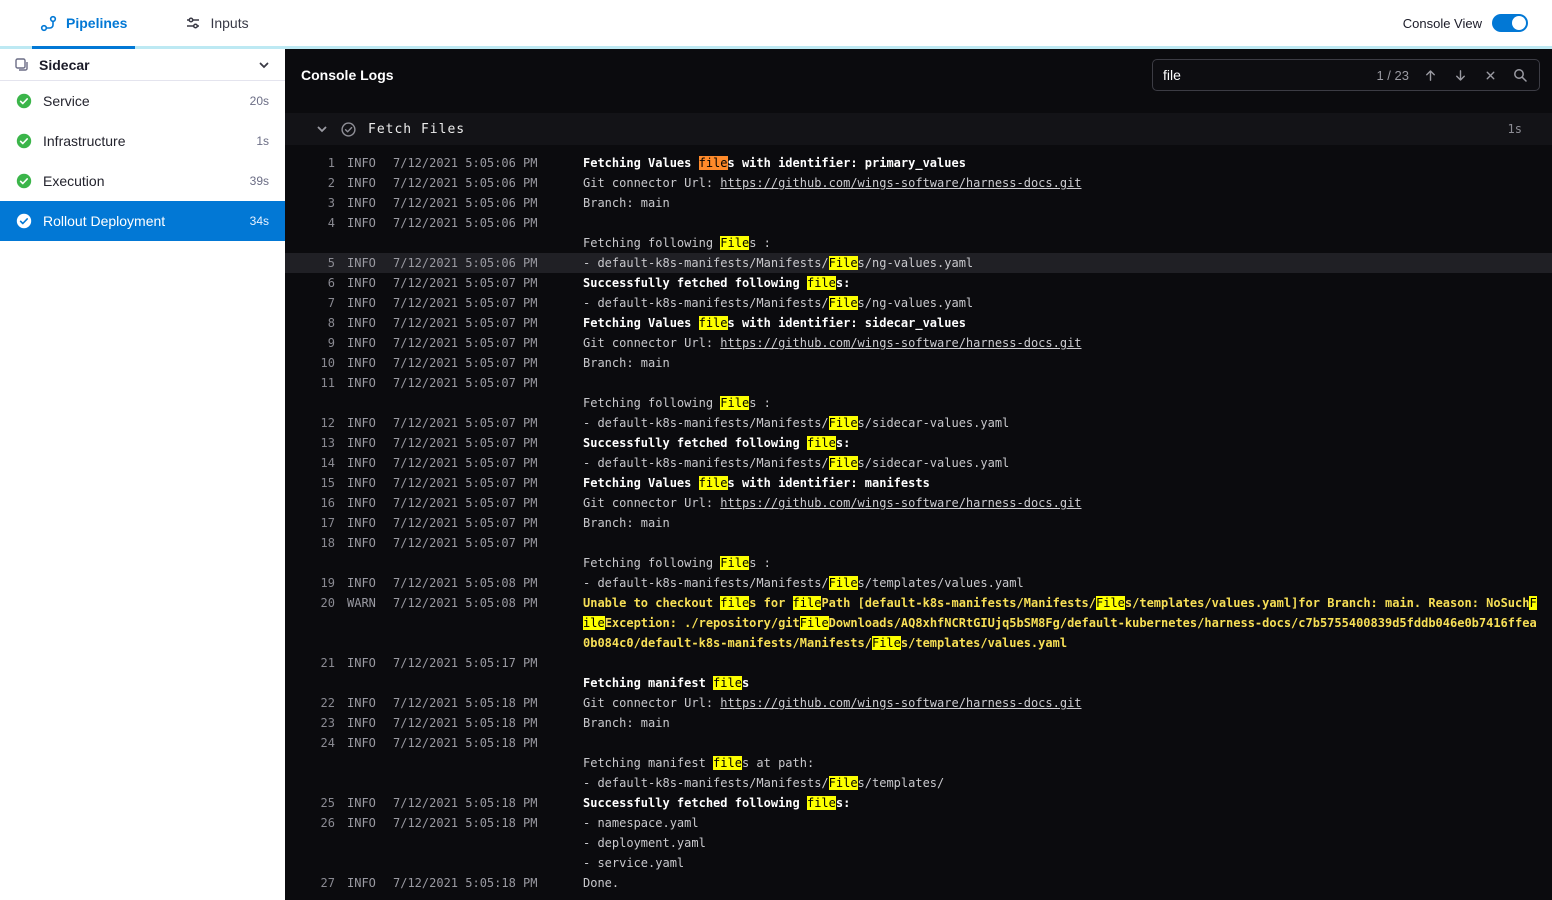 This screenshot has width=1552, height=900. What do you see at coordinates (1067, 843) in the screenshot?
I see `log-message: - deployment.yaml` at bounding box center [1067, 843].